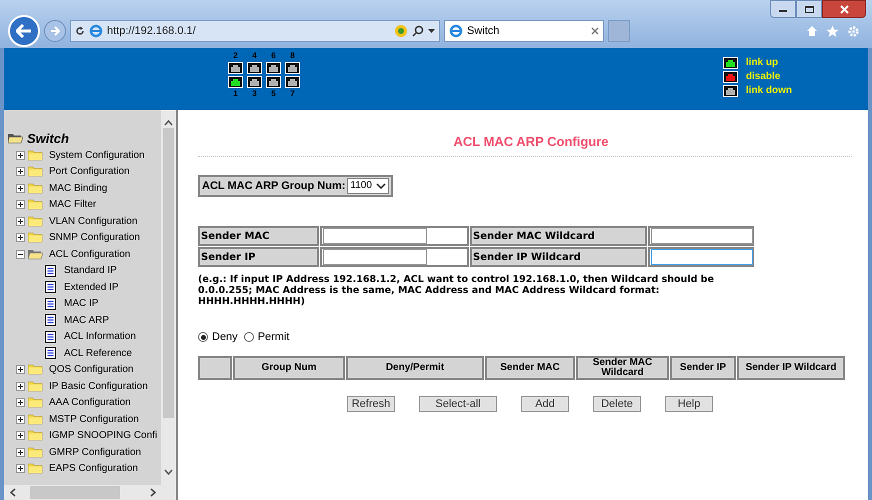 The height and width of the screenshot is (500, 872). What do you see at coordinates (15, 138) in the screenshot?
I see `open-folder-icon` at bounding box center [15, 138].